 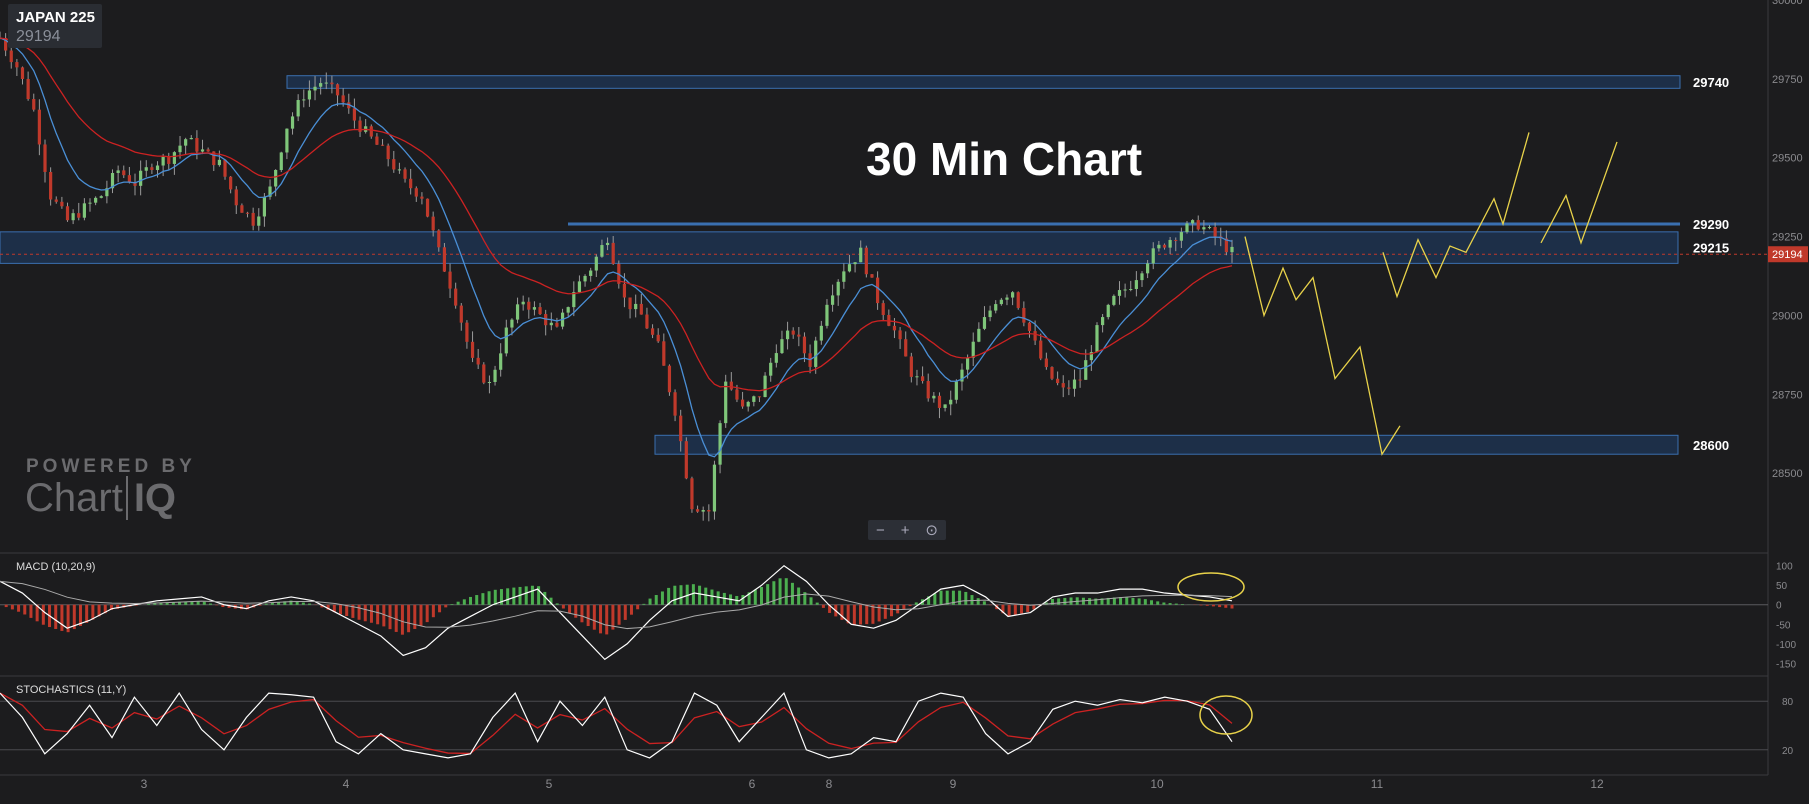 I want to click on bearish-projection-line, so click(x=1322, y=346).